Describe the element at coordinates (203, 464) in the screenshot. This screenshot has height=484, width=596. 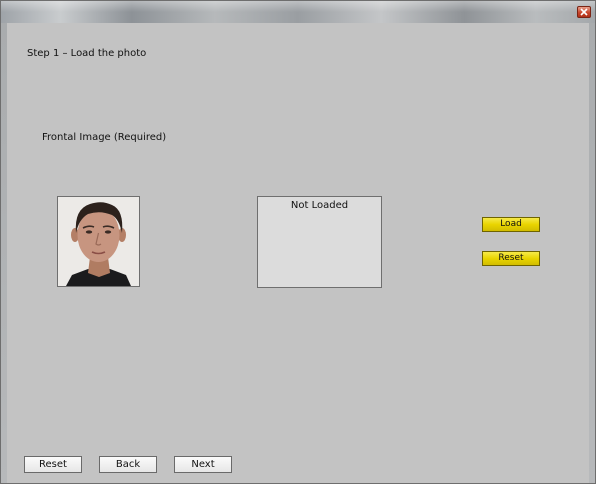
I see `next-button: Next` at that location.